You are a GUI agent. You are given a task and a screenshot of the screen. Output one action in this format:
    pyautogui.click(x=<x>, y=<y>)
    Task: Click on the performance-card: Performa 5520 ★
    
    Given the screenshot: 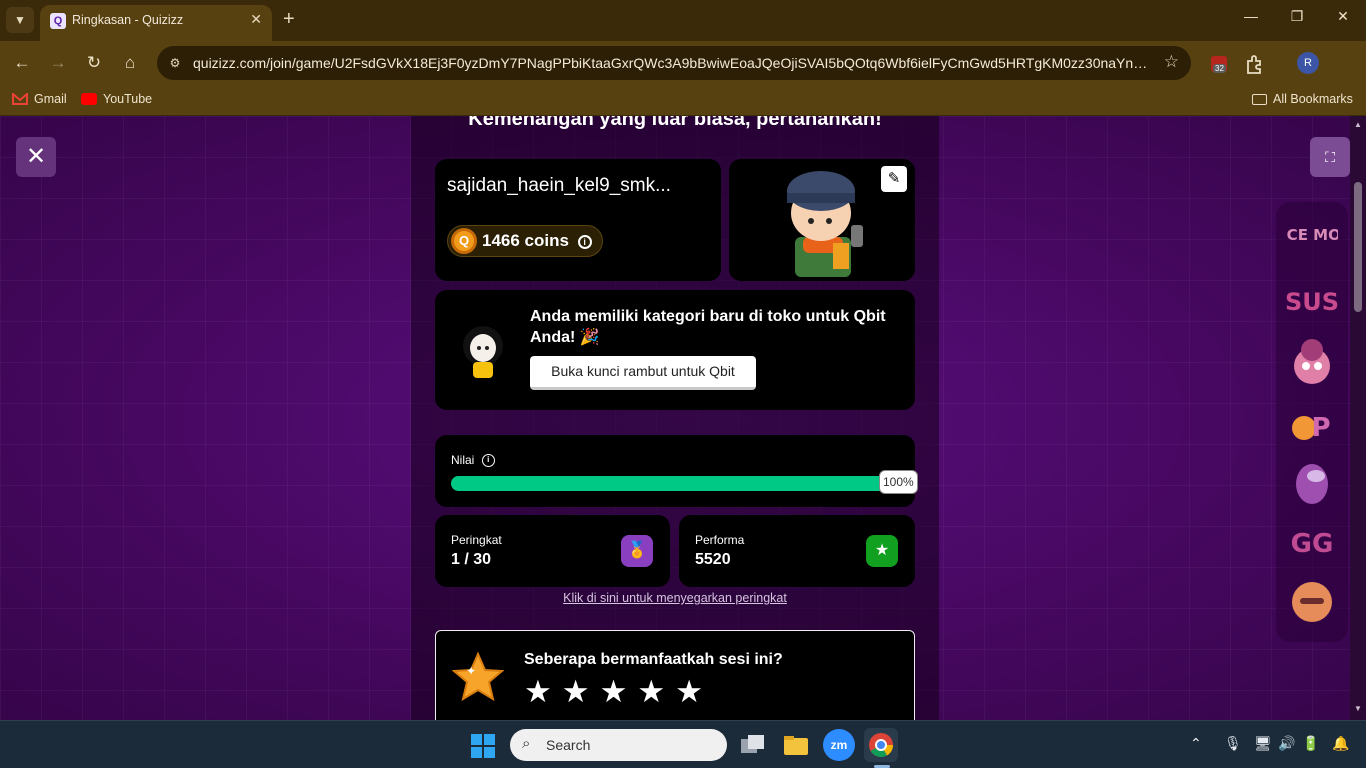 What is the action you would take?
    pyautogui.click(x=797, y=551)
    